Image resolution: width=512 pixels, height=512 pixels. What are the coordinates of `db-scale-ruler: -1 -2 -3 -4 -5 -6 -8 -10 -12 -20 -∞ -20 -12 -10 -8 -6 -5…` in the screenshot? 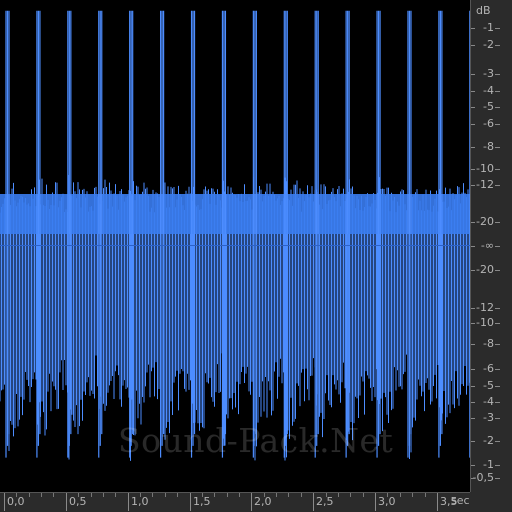 It's located at (491, 246).